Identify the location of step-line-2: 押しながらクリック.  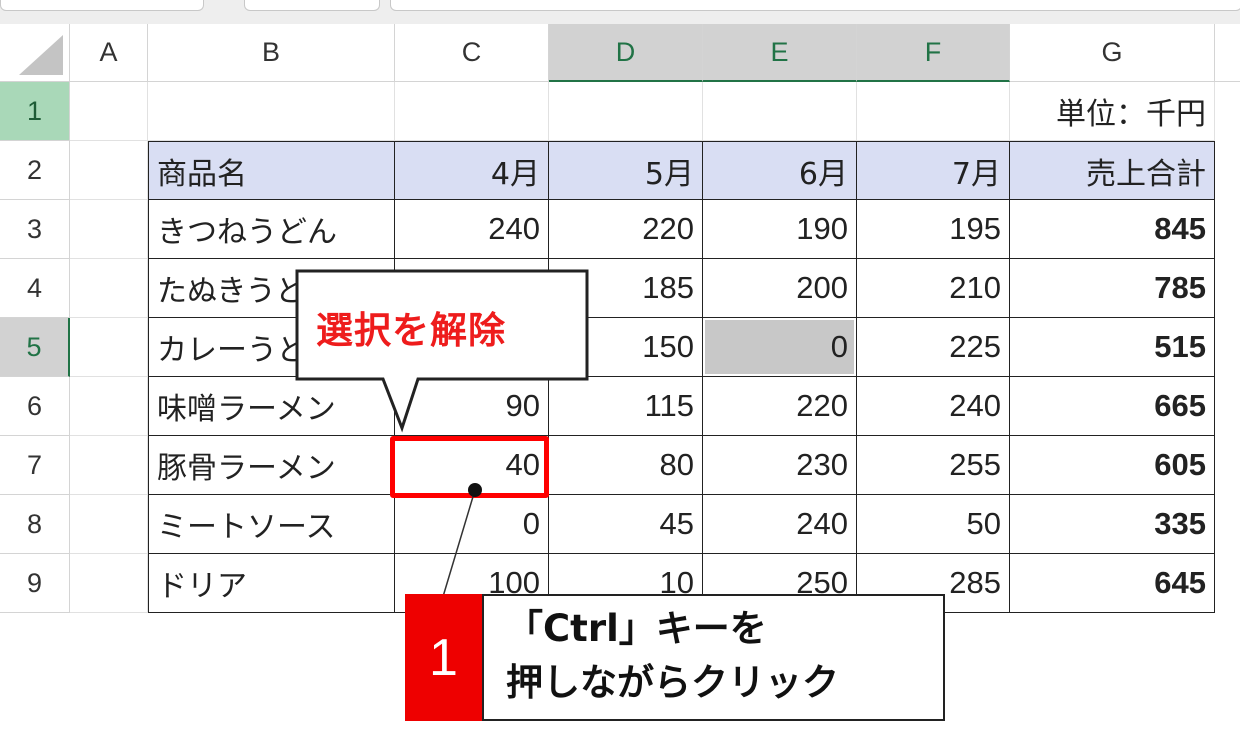
(672, 682).